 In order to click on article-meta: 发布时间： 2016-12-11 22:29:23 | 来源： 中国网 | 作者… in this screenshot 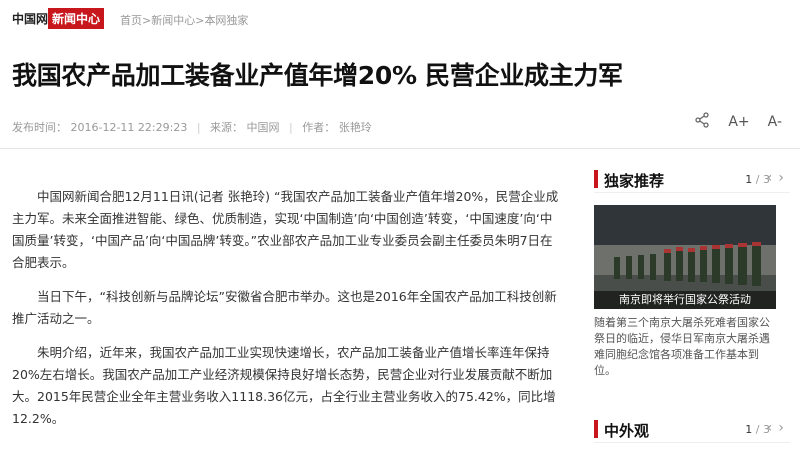, I will do `click(192, 127)`.